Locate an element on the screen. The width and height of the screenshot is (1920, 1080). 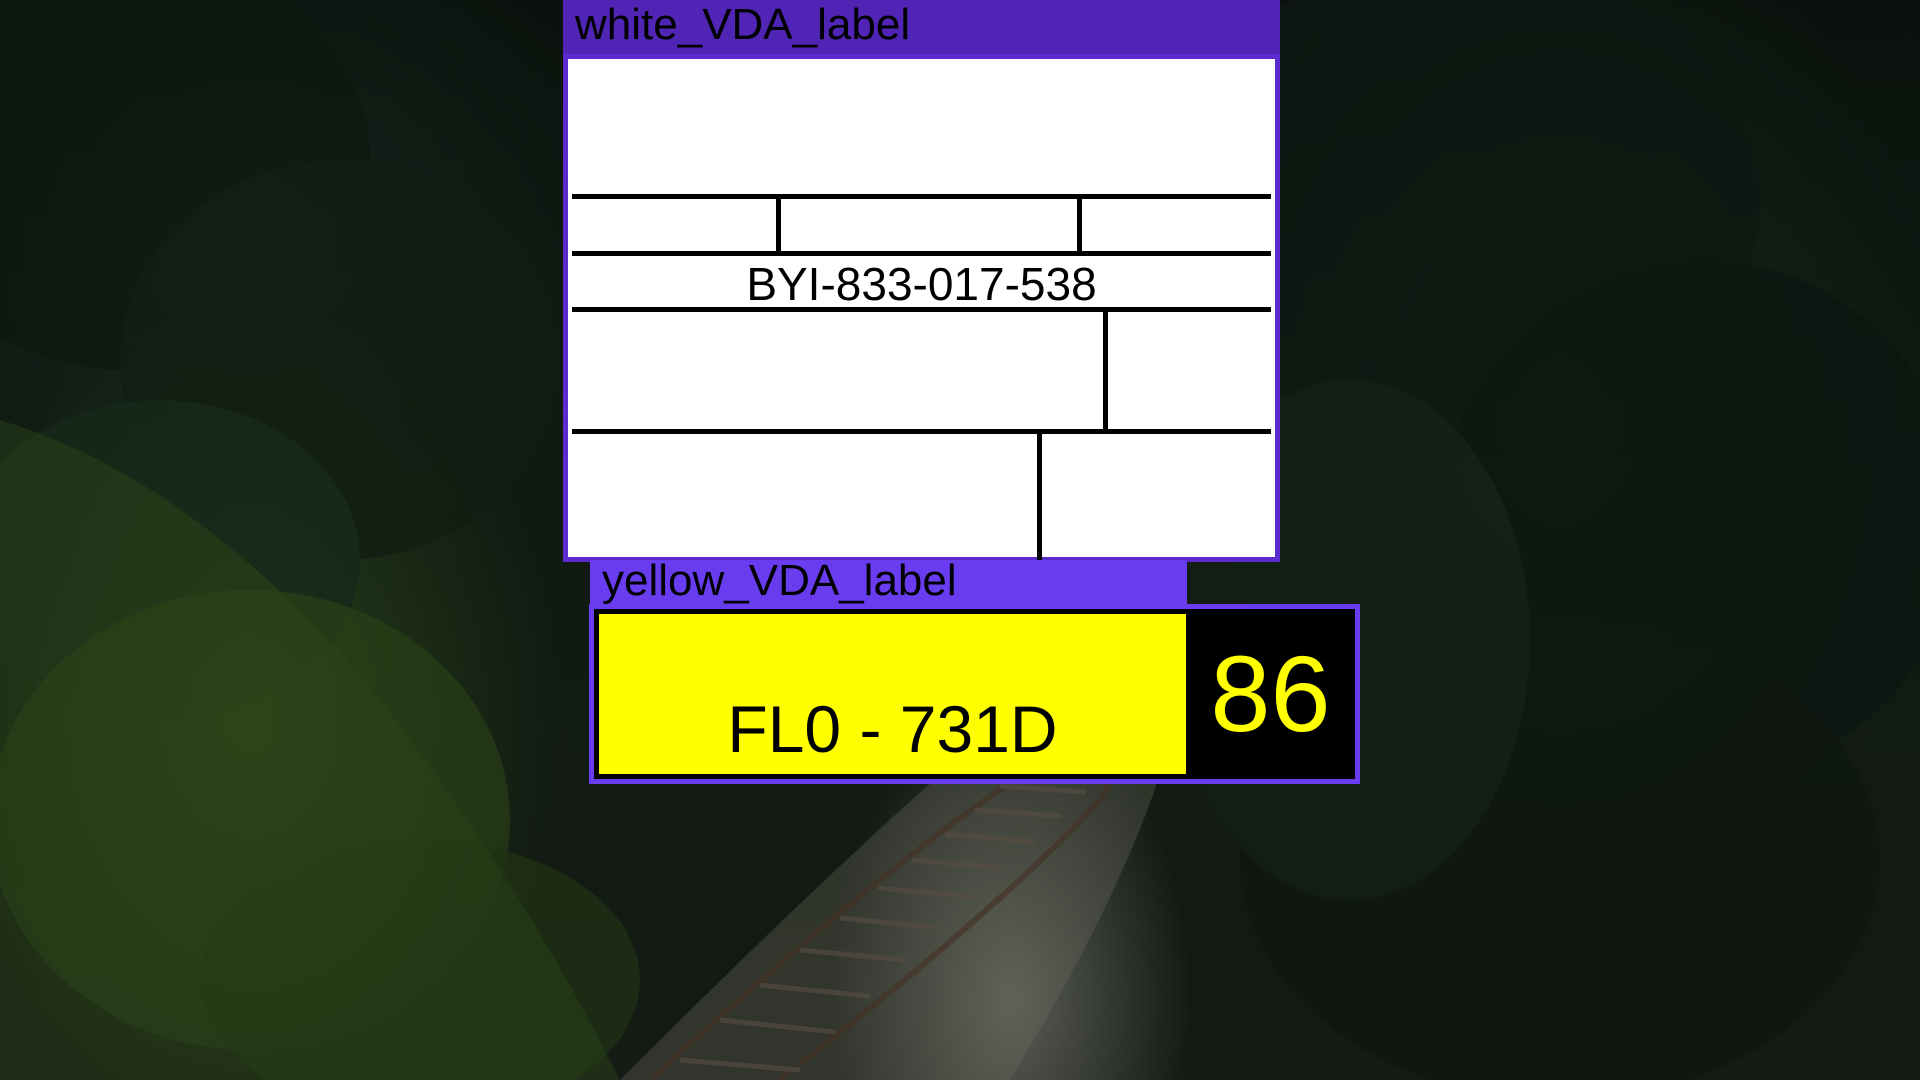
yellow-vda-label: FL0 - 731D 86 is located at coordinates (974, 694).